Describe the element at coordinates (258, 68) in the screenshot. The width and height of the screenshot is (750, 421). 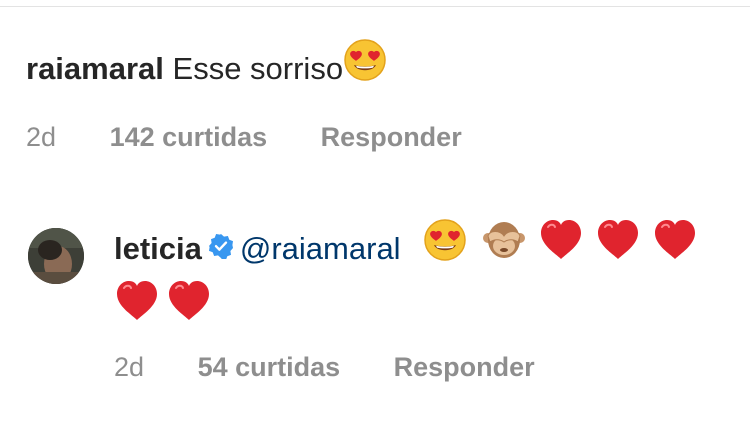
I see `comment-text: Esse sorriso` at that location.